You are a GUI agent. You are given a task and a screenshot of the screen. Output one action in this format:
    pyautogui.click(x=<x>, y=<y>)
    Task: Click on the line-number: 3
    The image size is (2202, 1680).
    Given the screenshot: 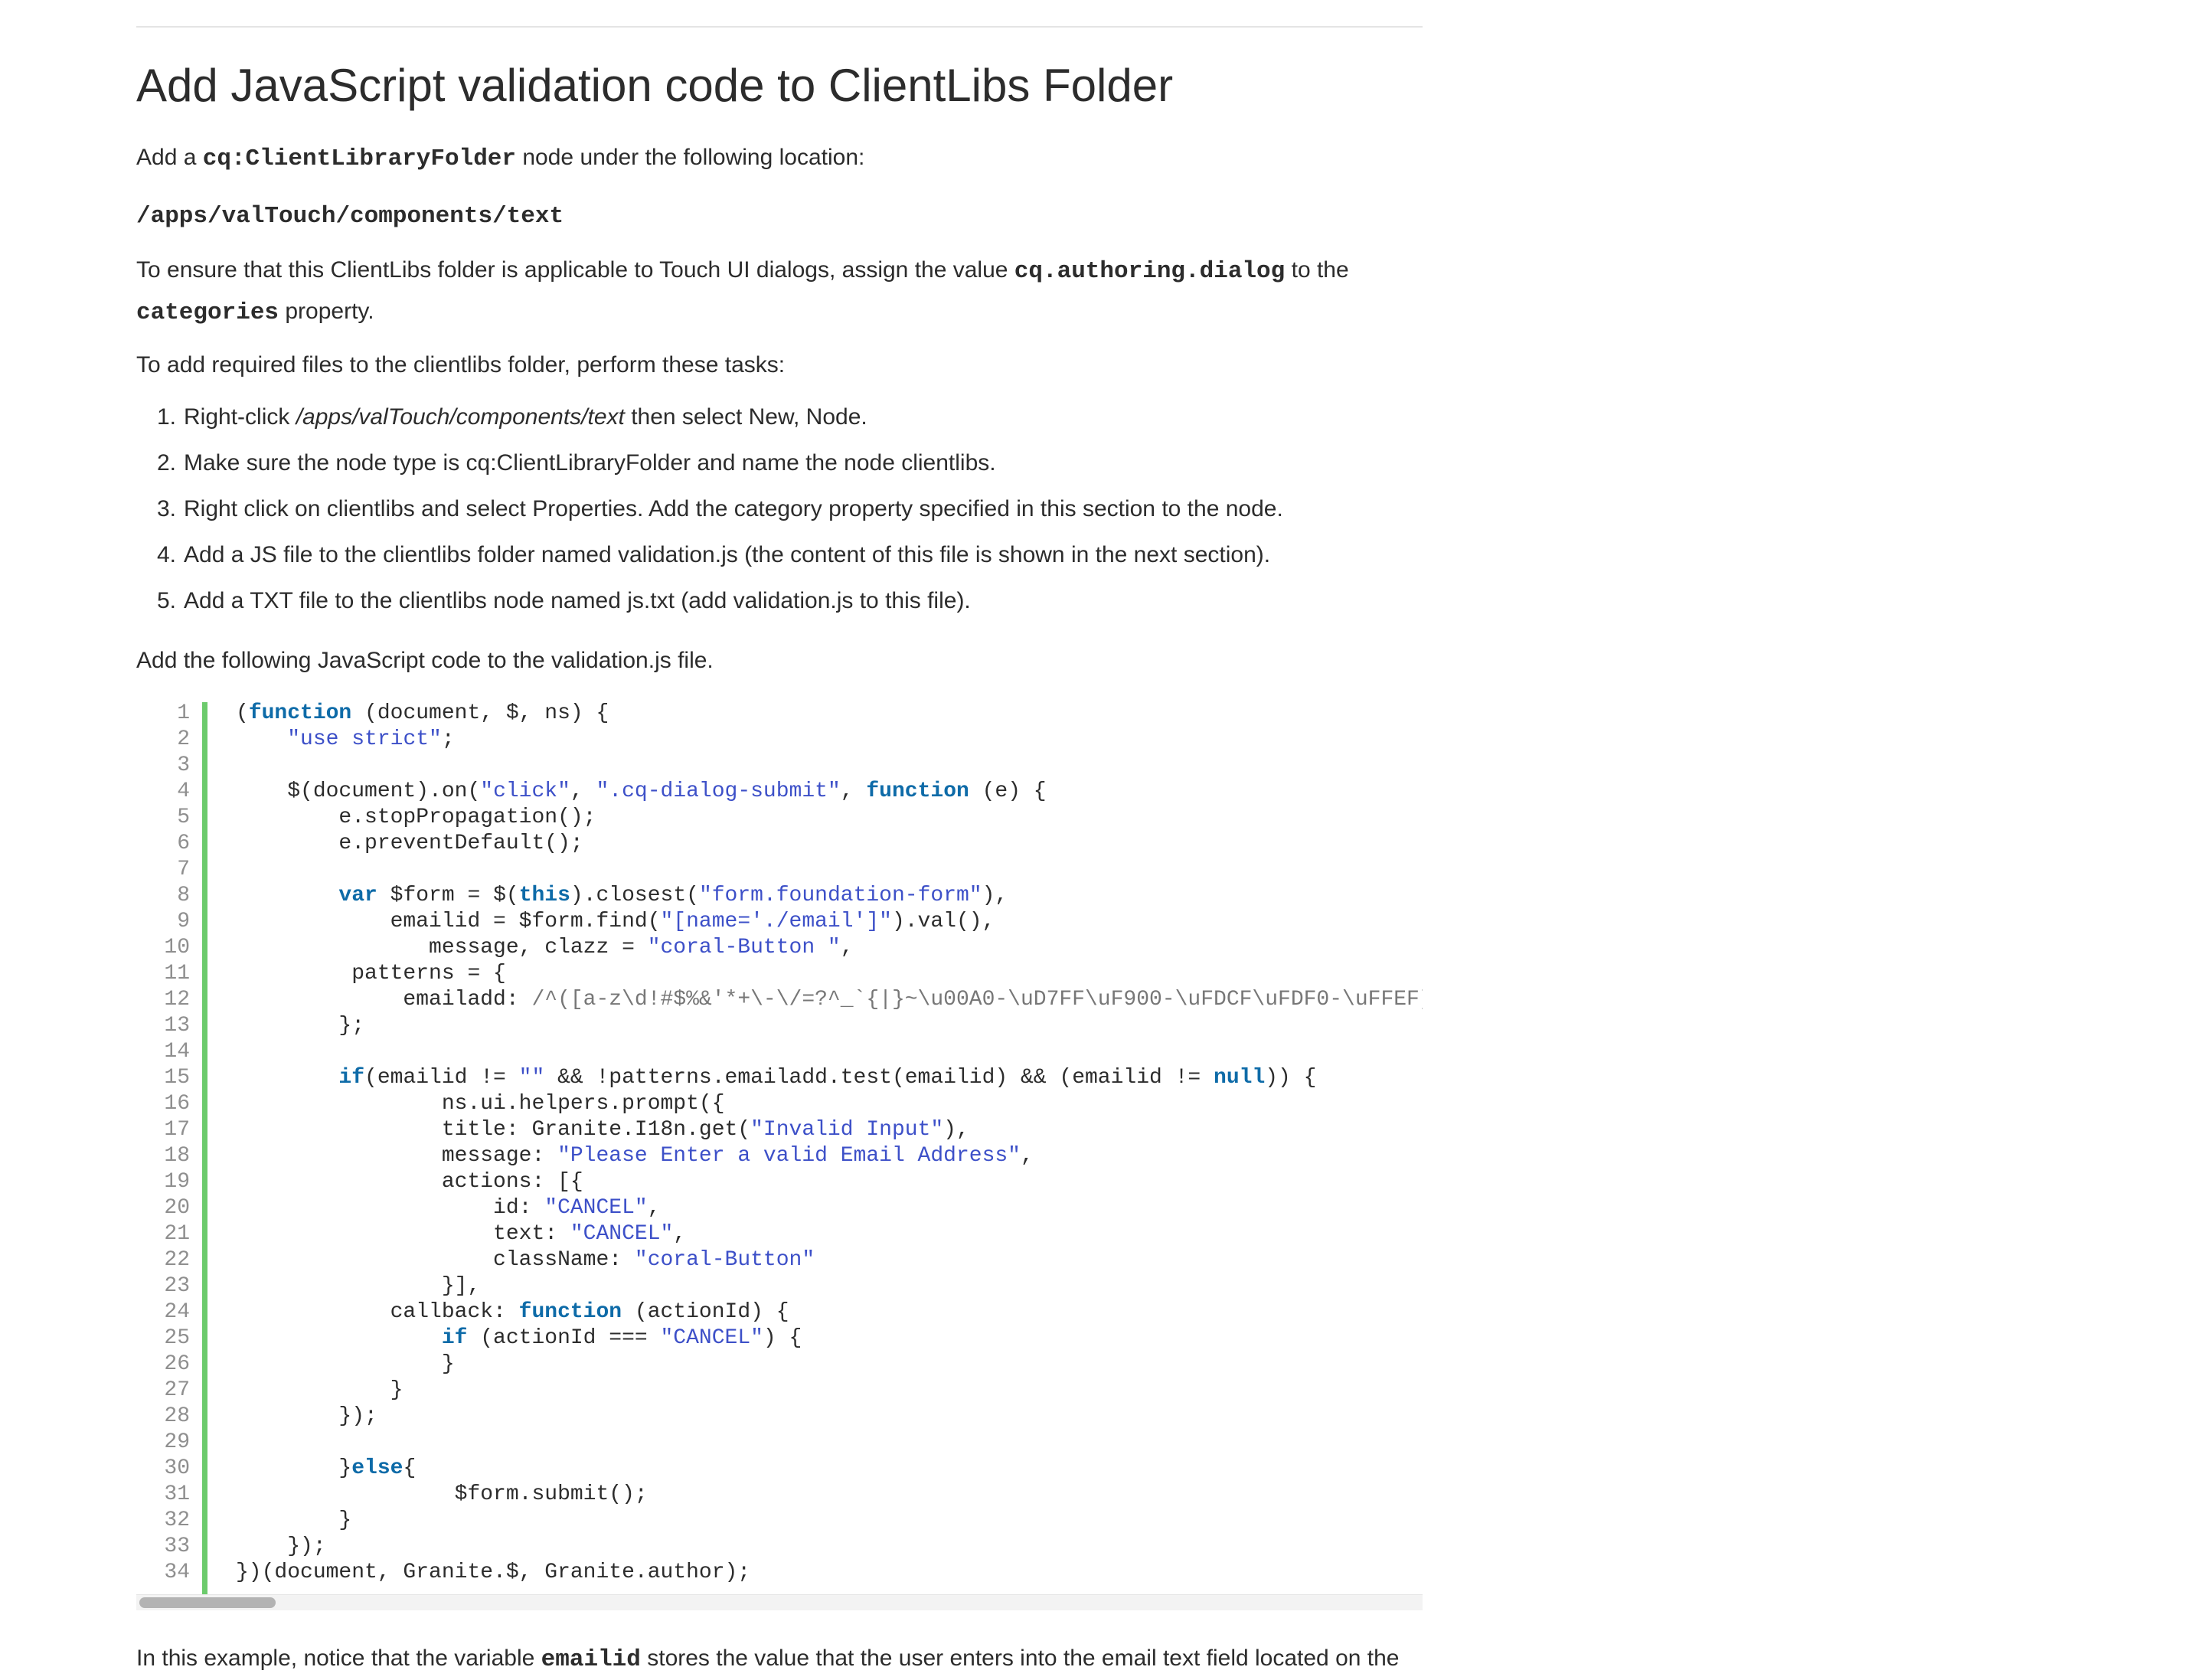 What is the action you would take?
    pyautogui.click(x=183, y=765)
    